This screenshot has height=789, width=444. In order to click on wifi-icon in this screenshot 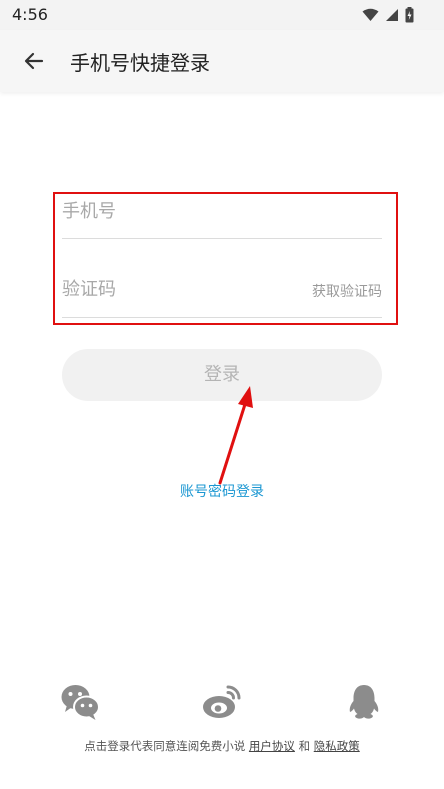, I will do `click(370, 14)`.